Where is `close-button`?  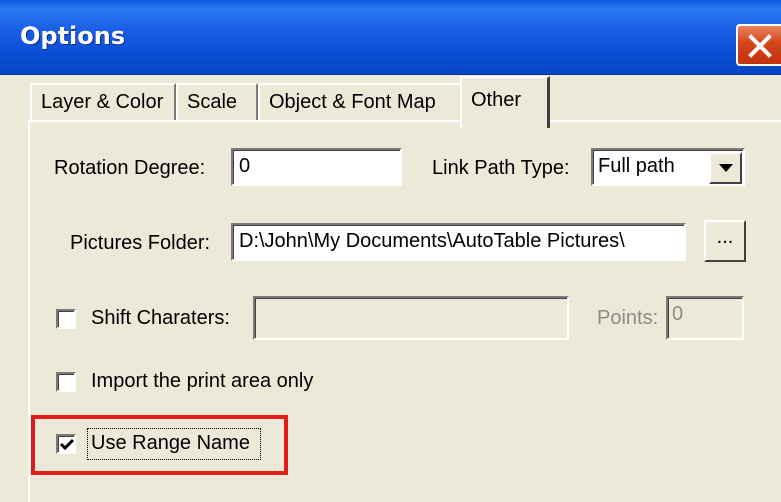
close-button is located at coordinates (758, 45).